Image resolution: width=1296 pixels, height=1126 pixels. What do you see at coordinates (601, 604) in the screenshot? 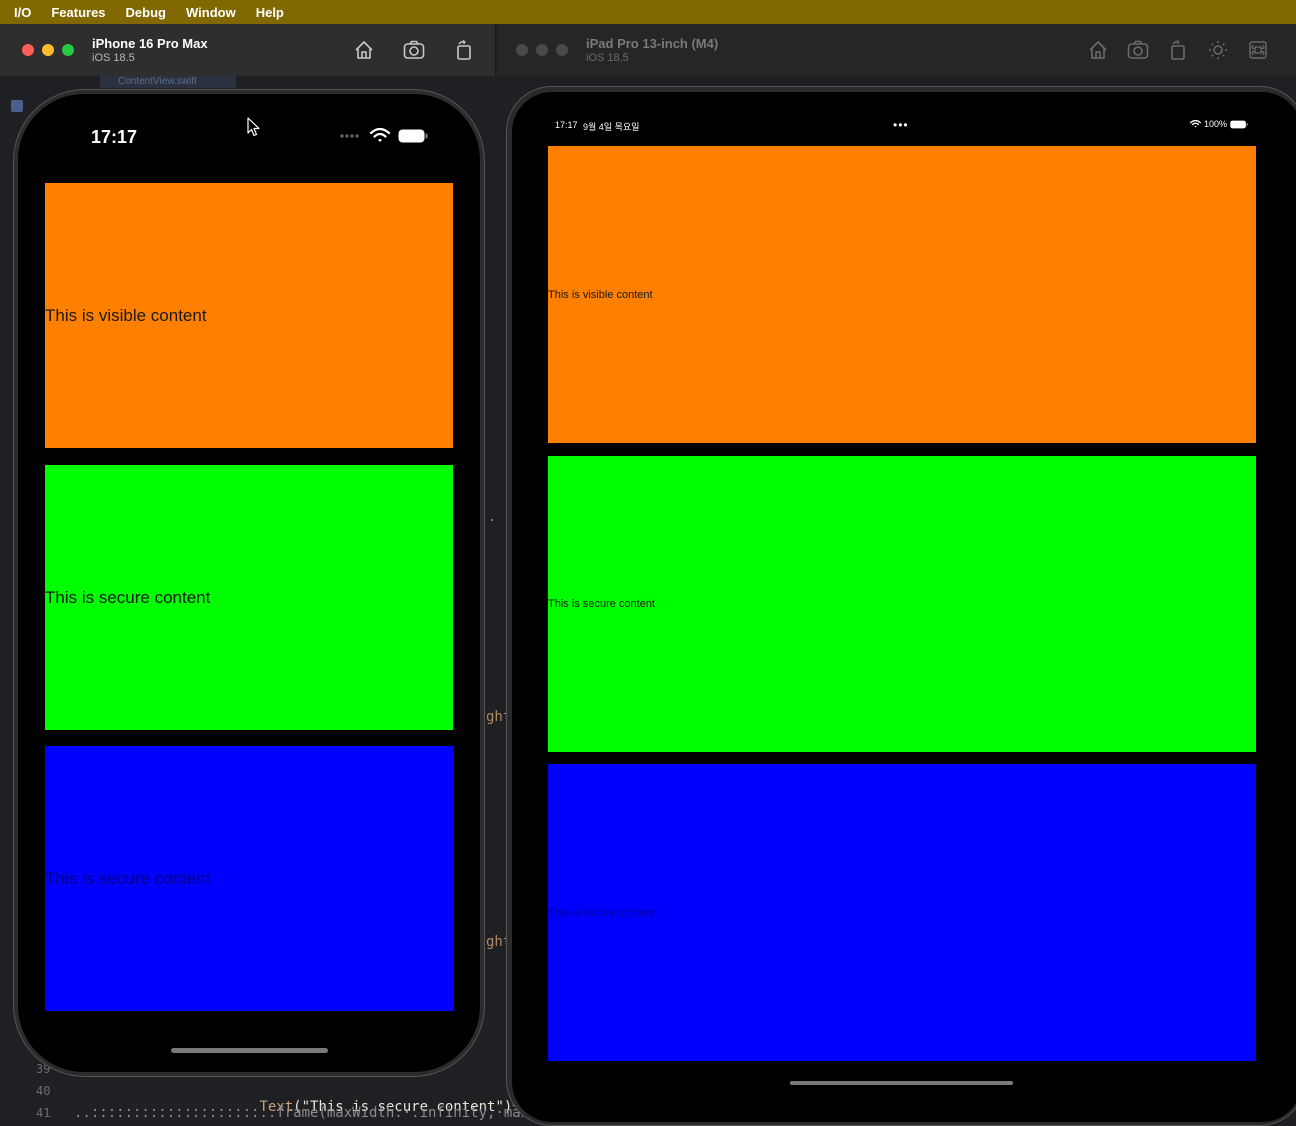
I see `ipad-secure-content-label-green: This is secure content` at bounding box center [601, 604].